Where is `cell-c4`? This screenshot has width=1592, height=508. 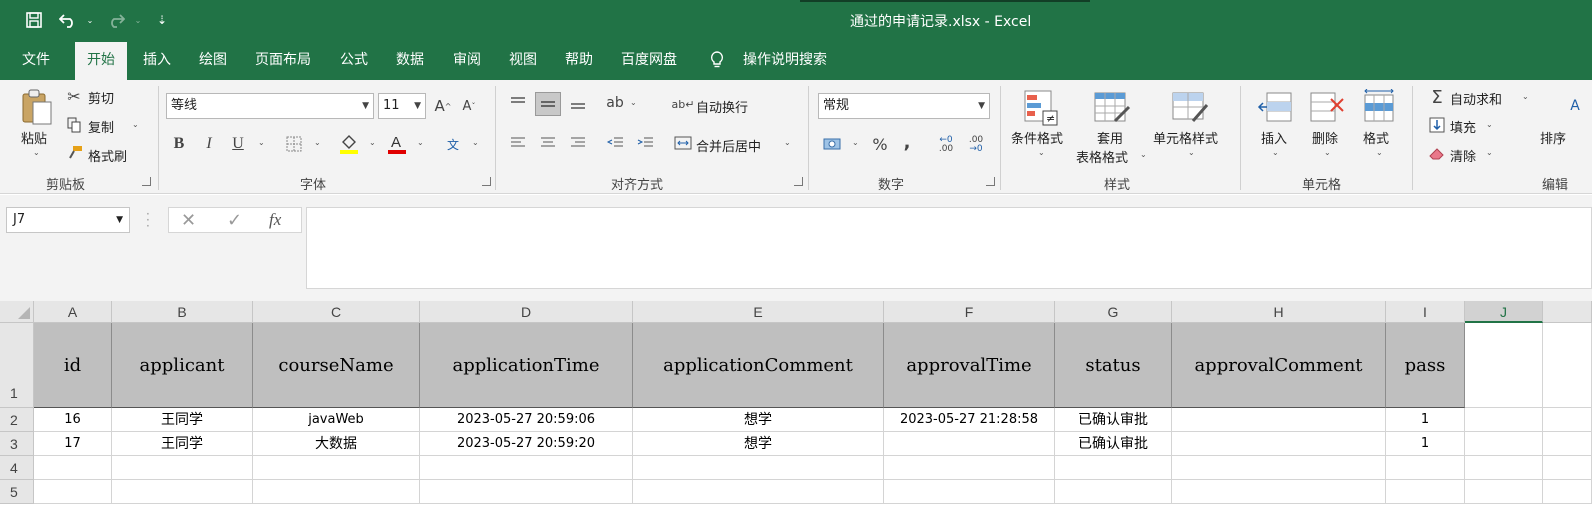
cell-c4 is located at coordinates (336, 468).